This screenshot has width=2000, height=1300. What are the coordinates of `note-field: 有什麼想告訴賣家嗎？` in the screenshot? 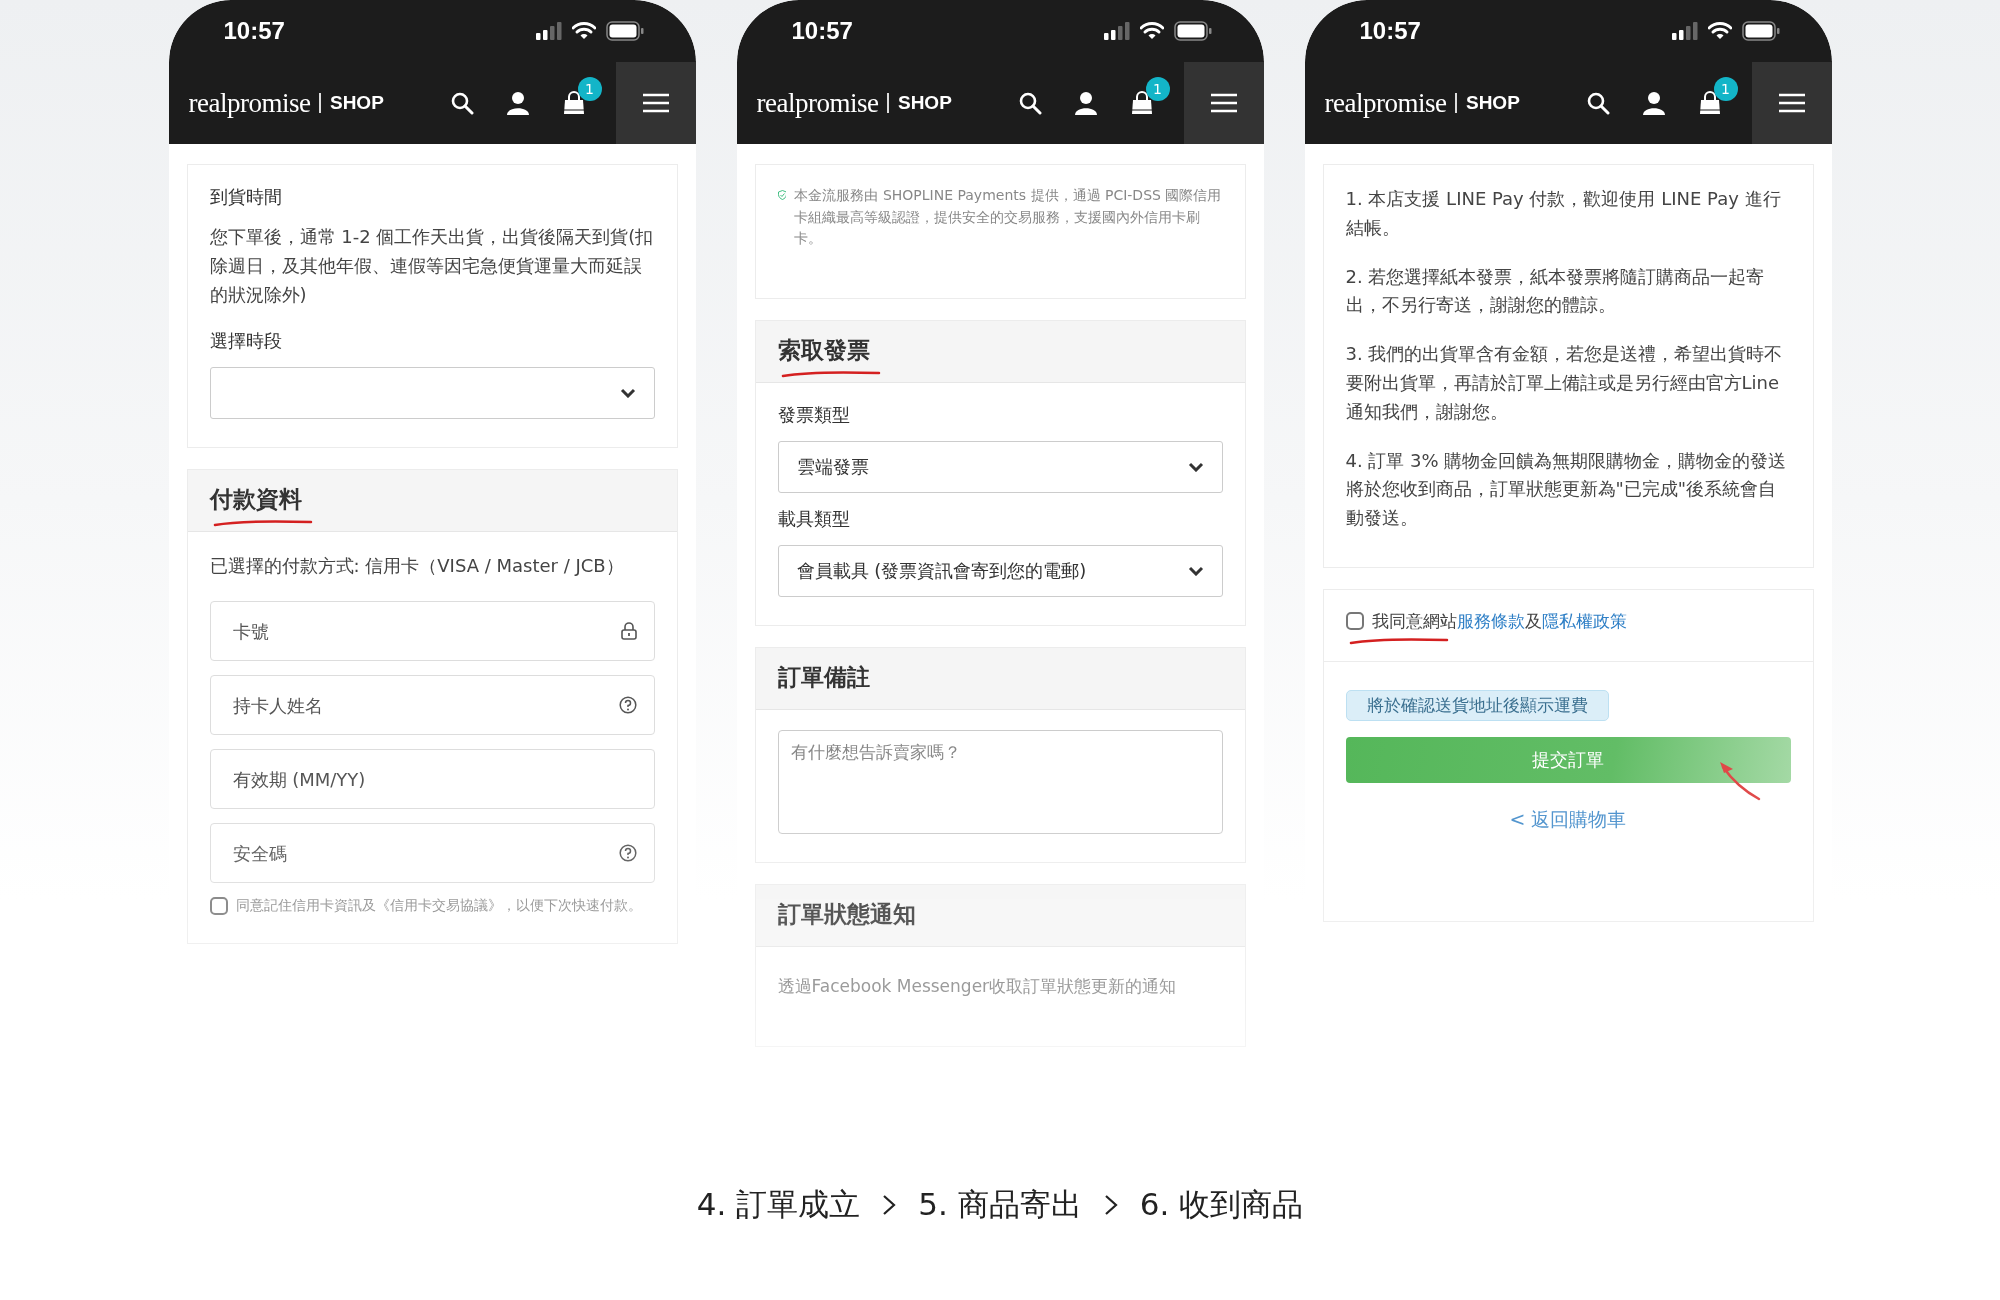 It's located at (1000, 782).